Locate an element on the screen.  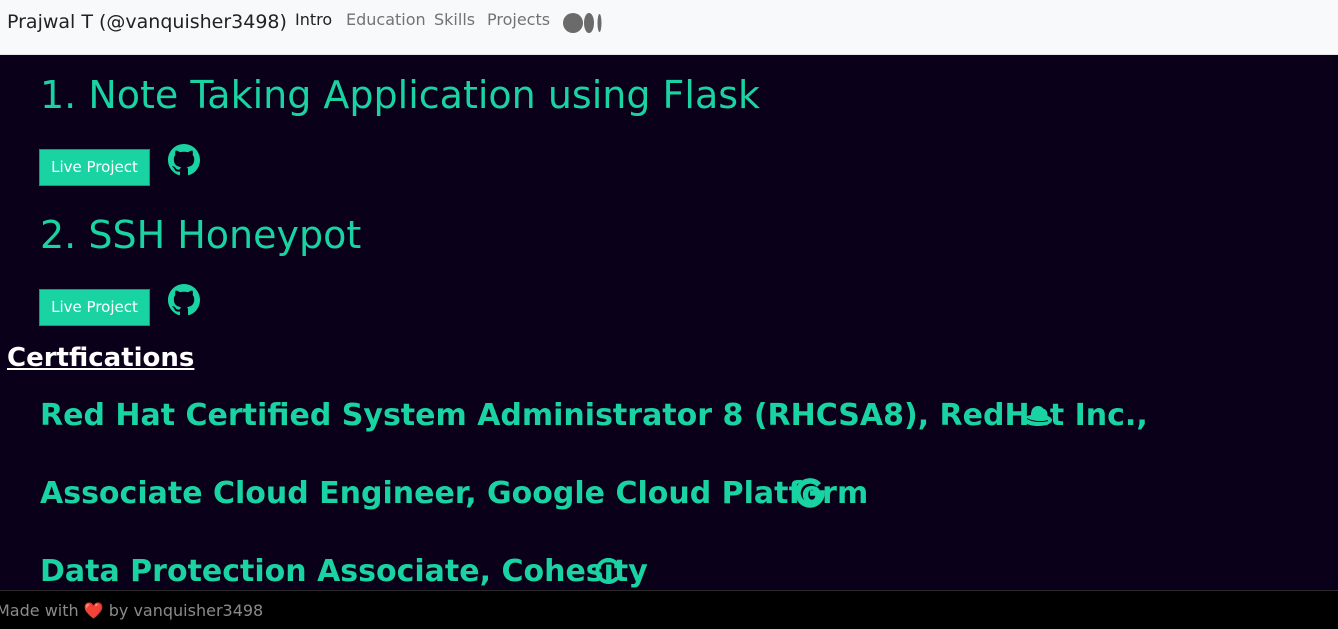
project-title-ssh-honeypot: 2. SSH Honeypot is located at coordinates (201, 235).